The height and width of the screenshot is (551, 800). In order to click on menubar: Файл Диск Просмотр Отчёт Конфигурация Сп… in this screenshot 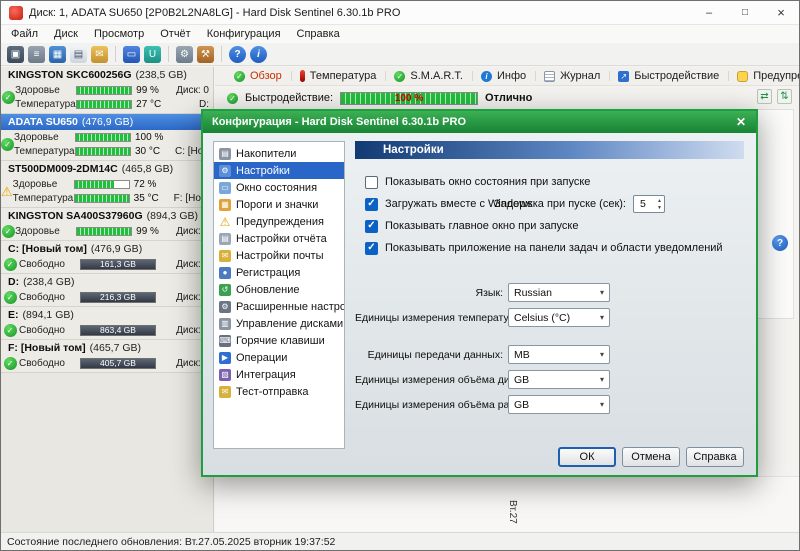, I will do `click(400, 34)`.